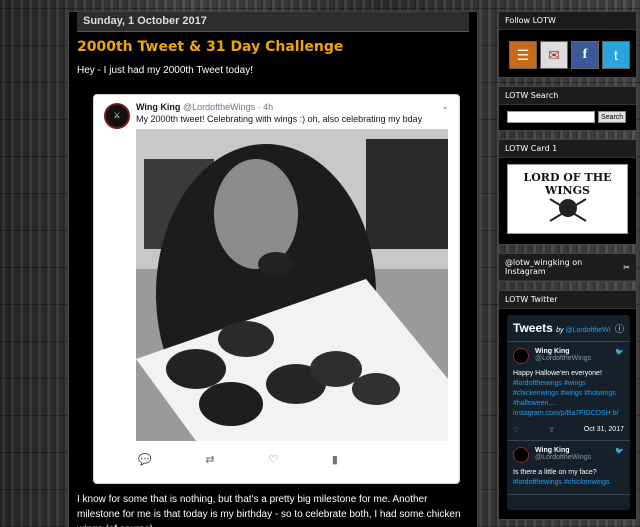 This screenshot has width=640, height=527. Describe the element at coordinates (158, 107) in the screenshot. I see `tweet-author-name: Wing King` at that location.